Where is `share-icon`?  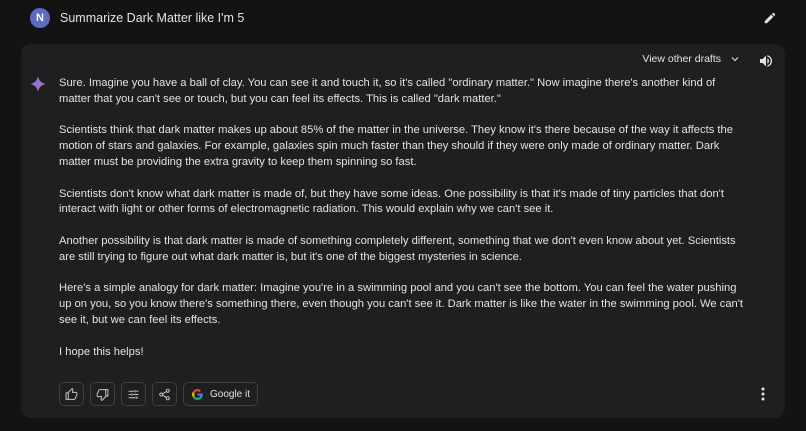 share-icon is located at coordinates (164, 394).